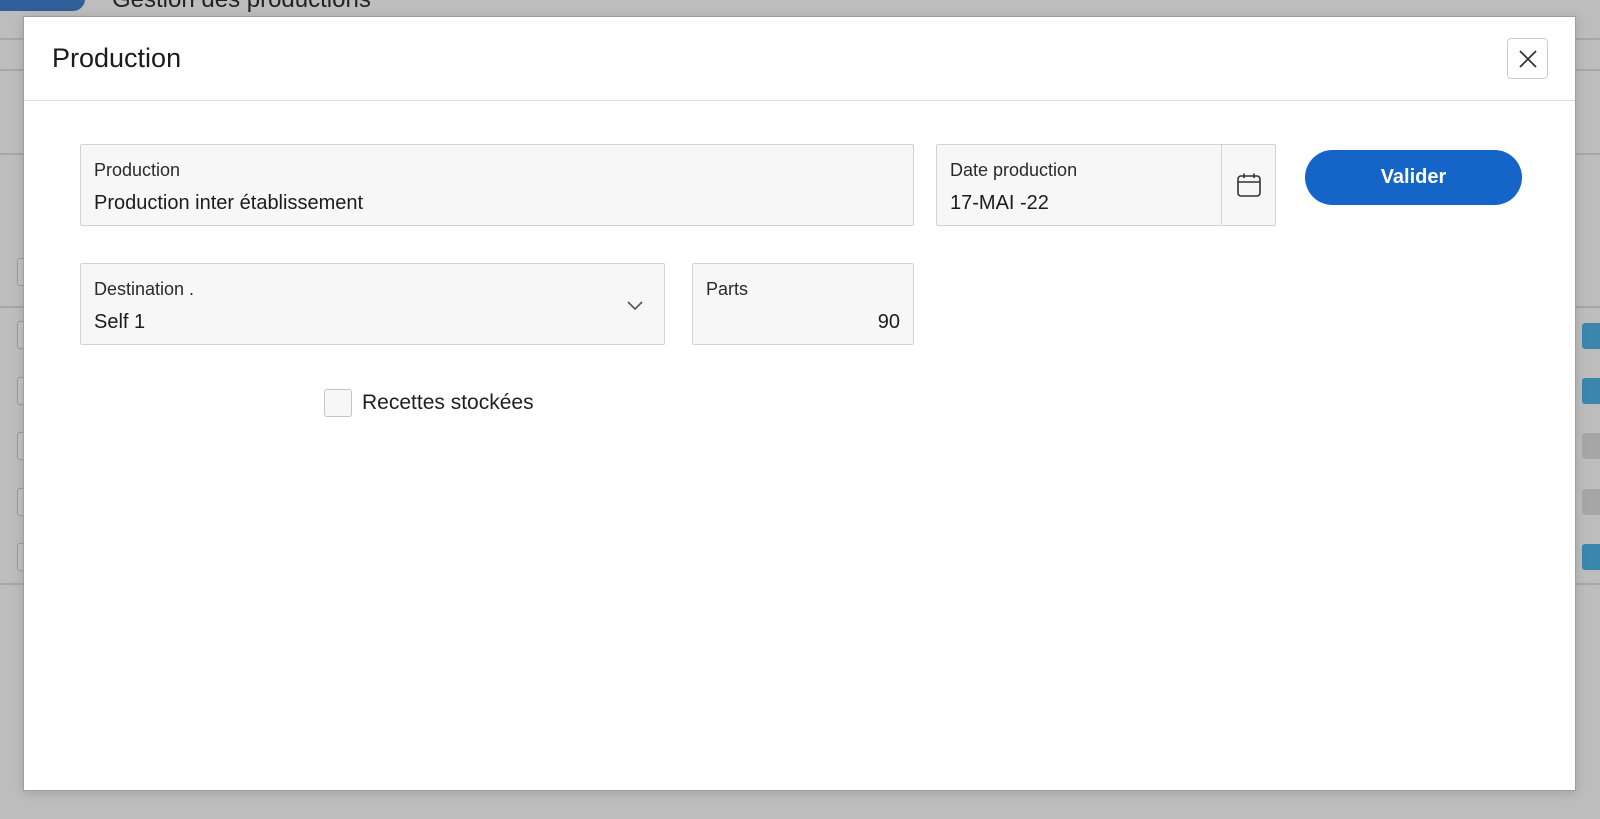  Describe the element at coordinates (999, 203) in the screenshot. I see `date-production-value: 17-MAI -22` at that location.